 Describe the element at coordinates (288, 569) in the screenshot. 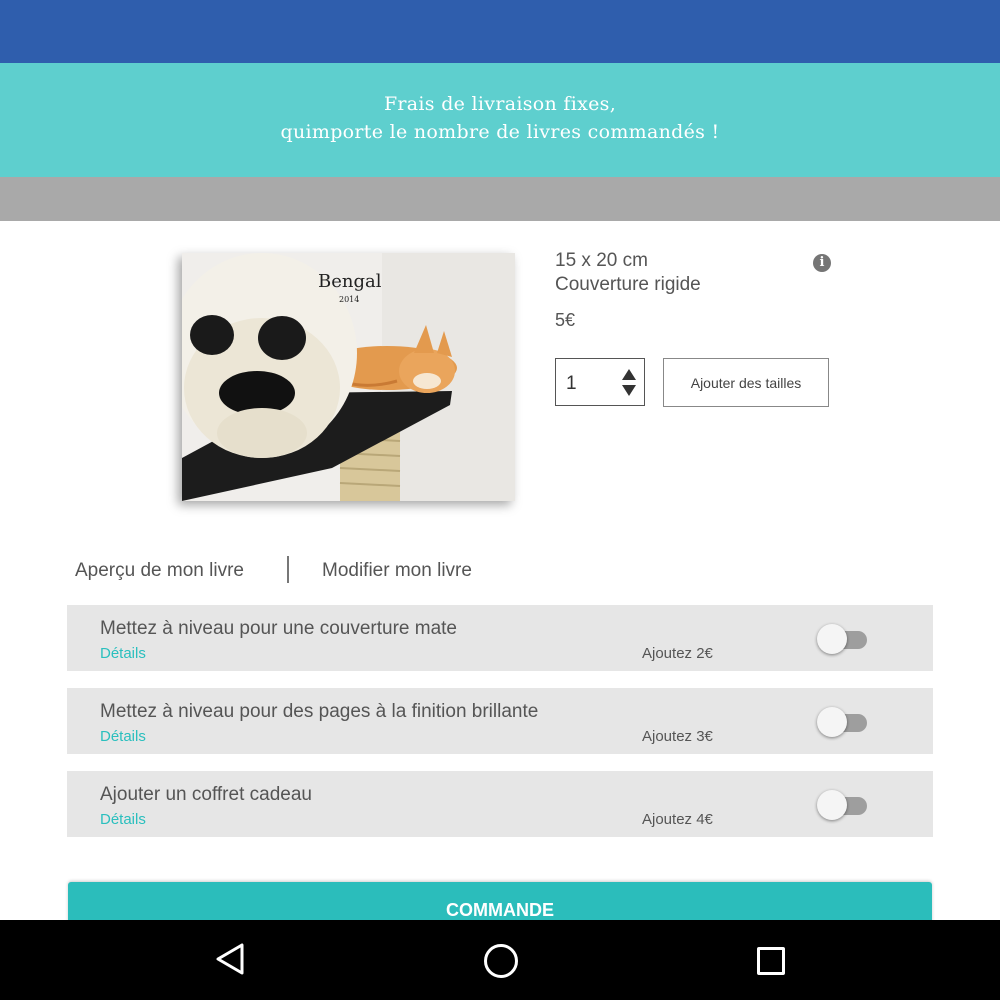

I see `links-divider` at that location.